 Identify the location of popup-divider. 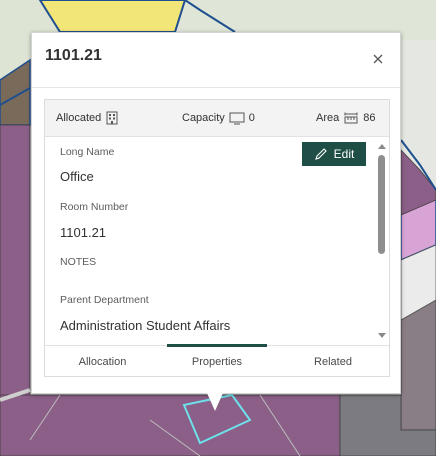
(216, 87).